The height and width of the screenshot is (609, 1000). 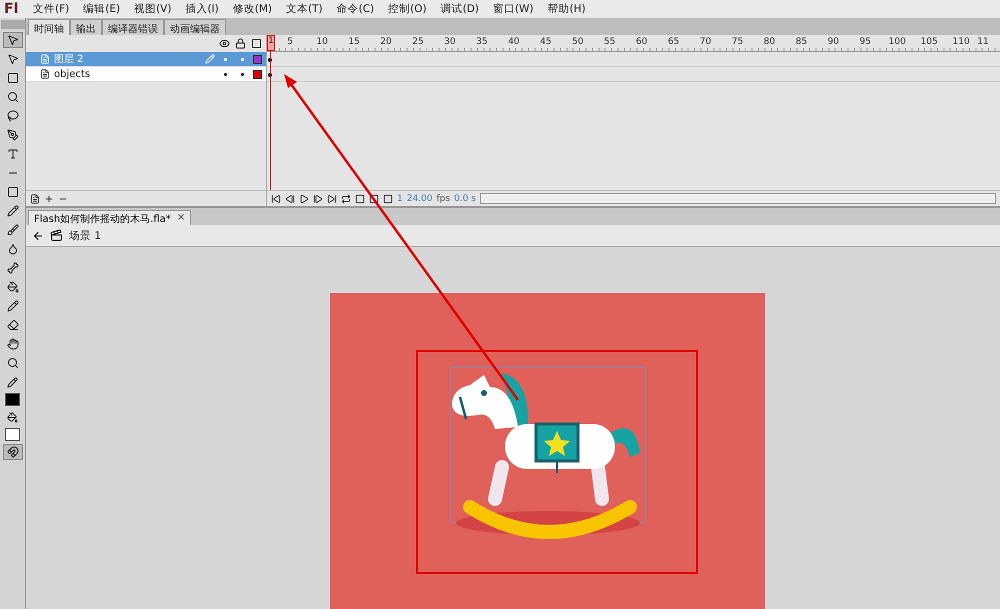 I want to click on layer-name: 图层 2, so click(x=69, y=59).